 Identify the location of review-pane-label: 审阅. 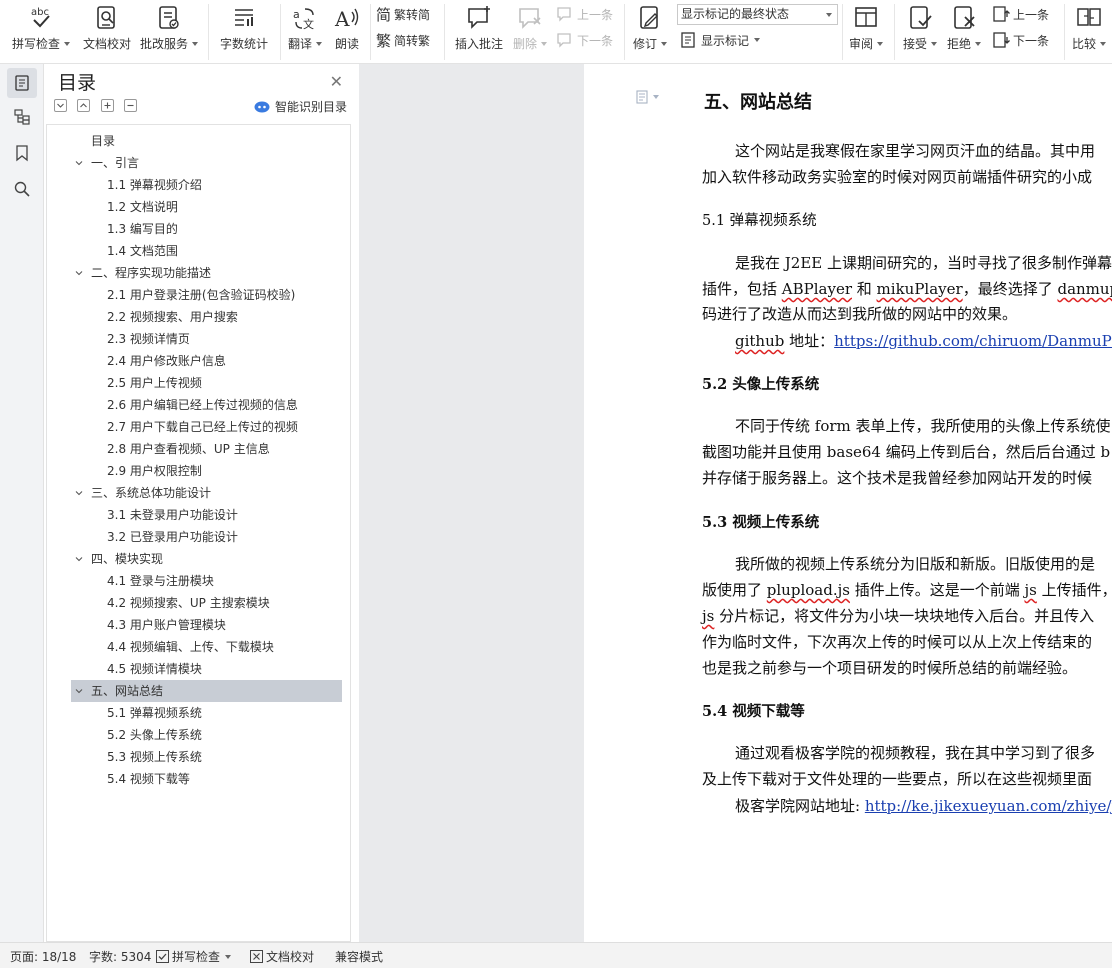
(860, 44).